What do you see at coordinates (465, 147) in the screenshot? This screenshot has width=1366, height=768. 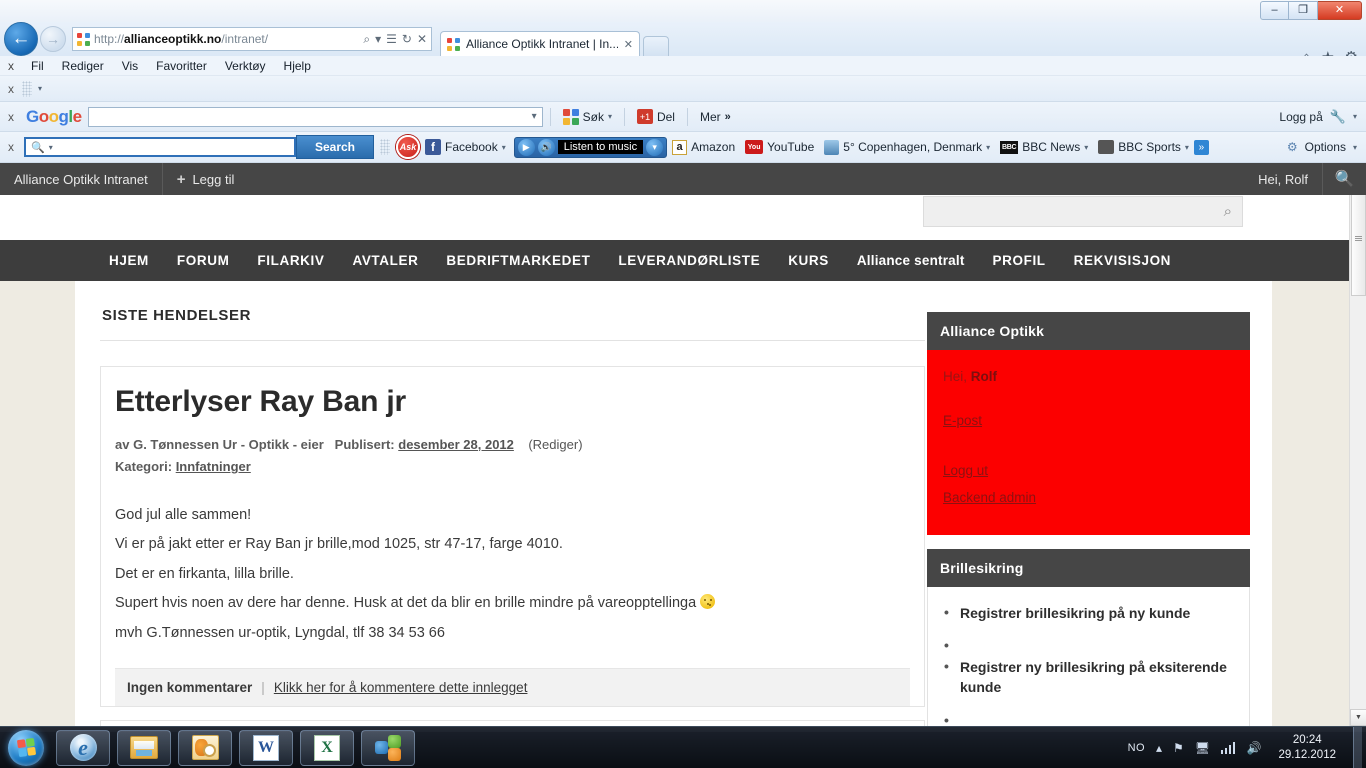 I see `facebook-button: f Facebook ▾` at bounding box center [465, 147].